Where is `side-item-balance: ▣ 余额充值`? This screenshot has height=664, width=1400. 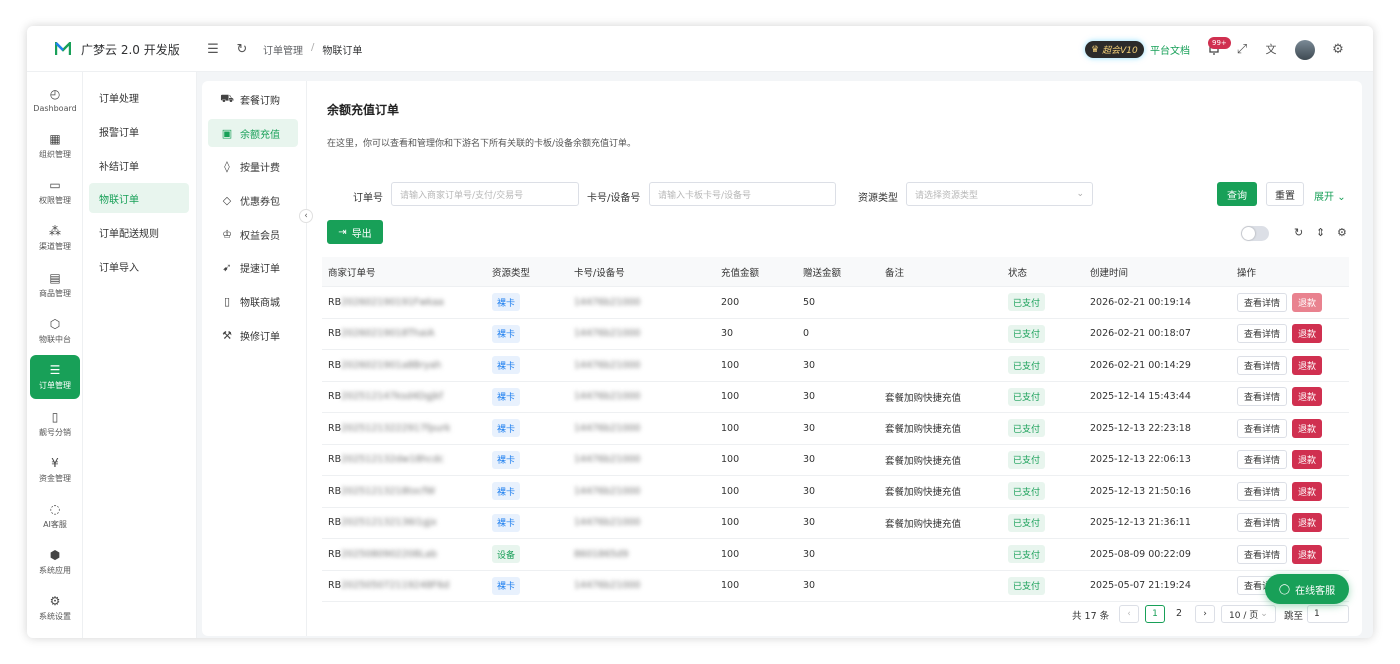 side-item-balance: ▣ 余额充值 is located at coordinates (253, 133).